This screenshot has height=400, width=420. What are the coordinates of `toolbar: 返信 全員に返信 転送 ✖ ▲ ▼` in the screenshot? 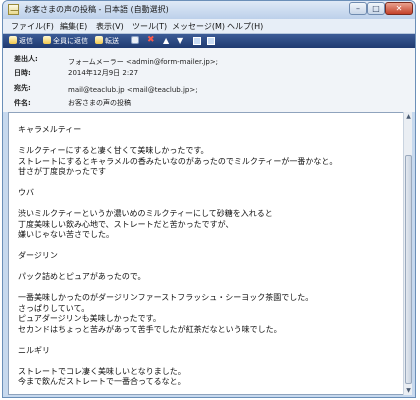 It's located at (209, 41).